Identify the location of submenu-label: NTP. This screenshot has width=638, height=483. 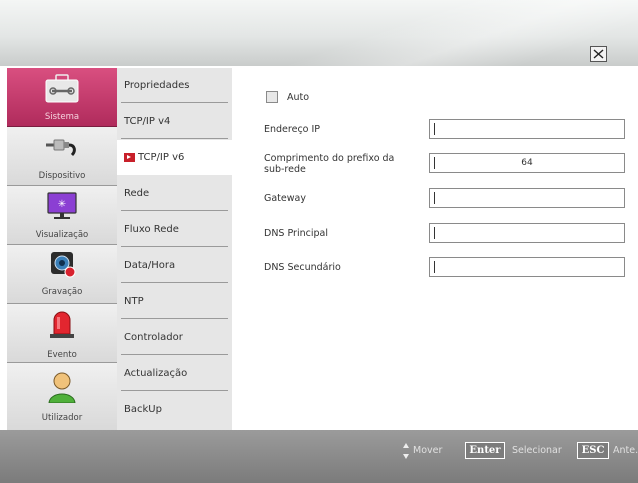
(134, 301).